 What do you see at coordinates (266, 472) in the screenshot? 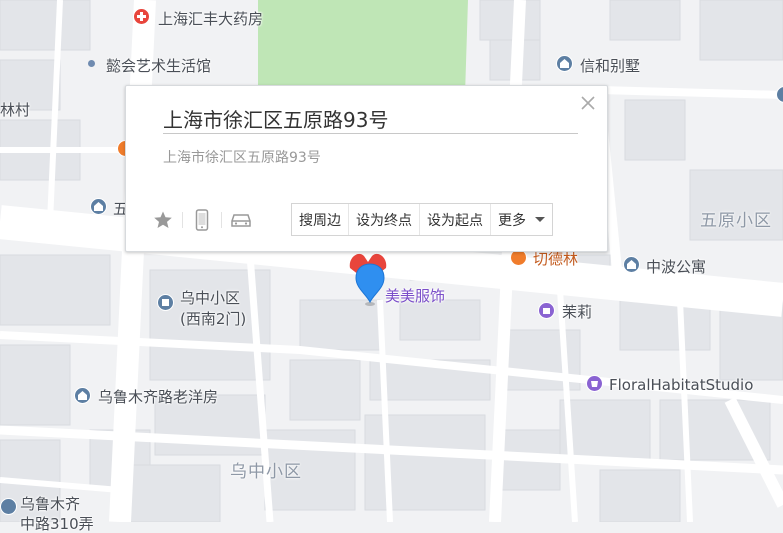
I see `area-label-wuzhong-community: 乌中小区` at bounding box center [266, 472].